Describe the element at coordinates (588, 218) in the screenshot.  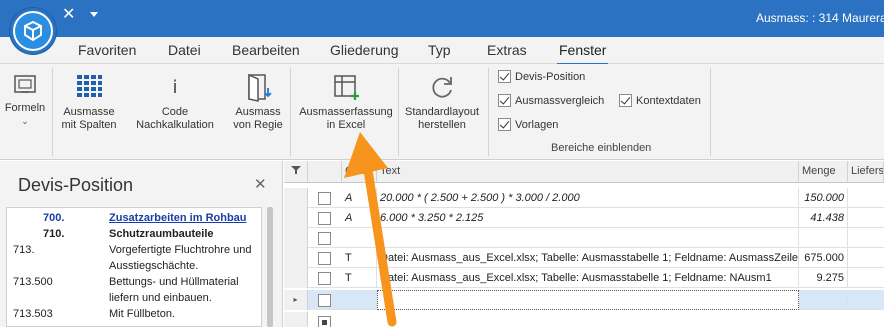
I see `text-cell: 6.000 * 3.250 * 2.125` at that location.